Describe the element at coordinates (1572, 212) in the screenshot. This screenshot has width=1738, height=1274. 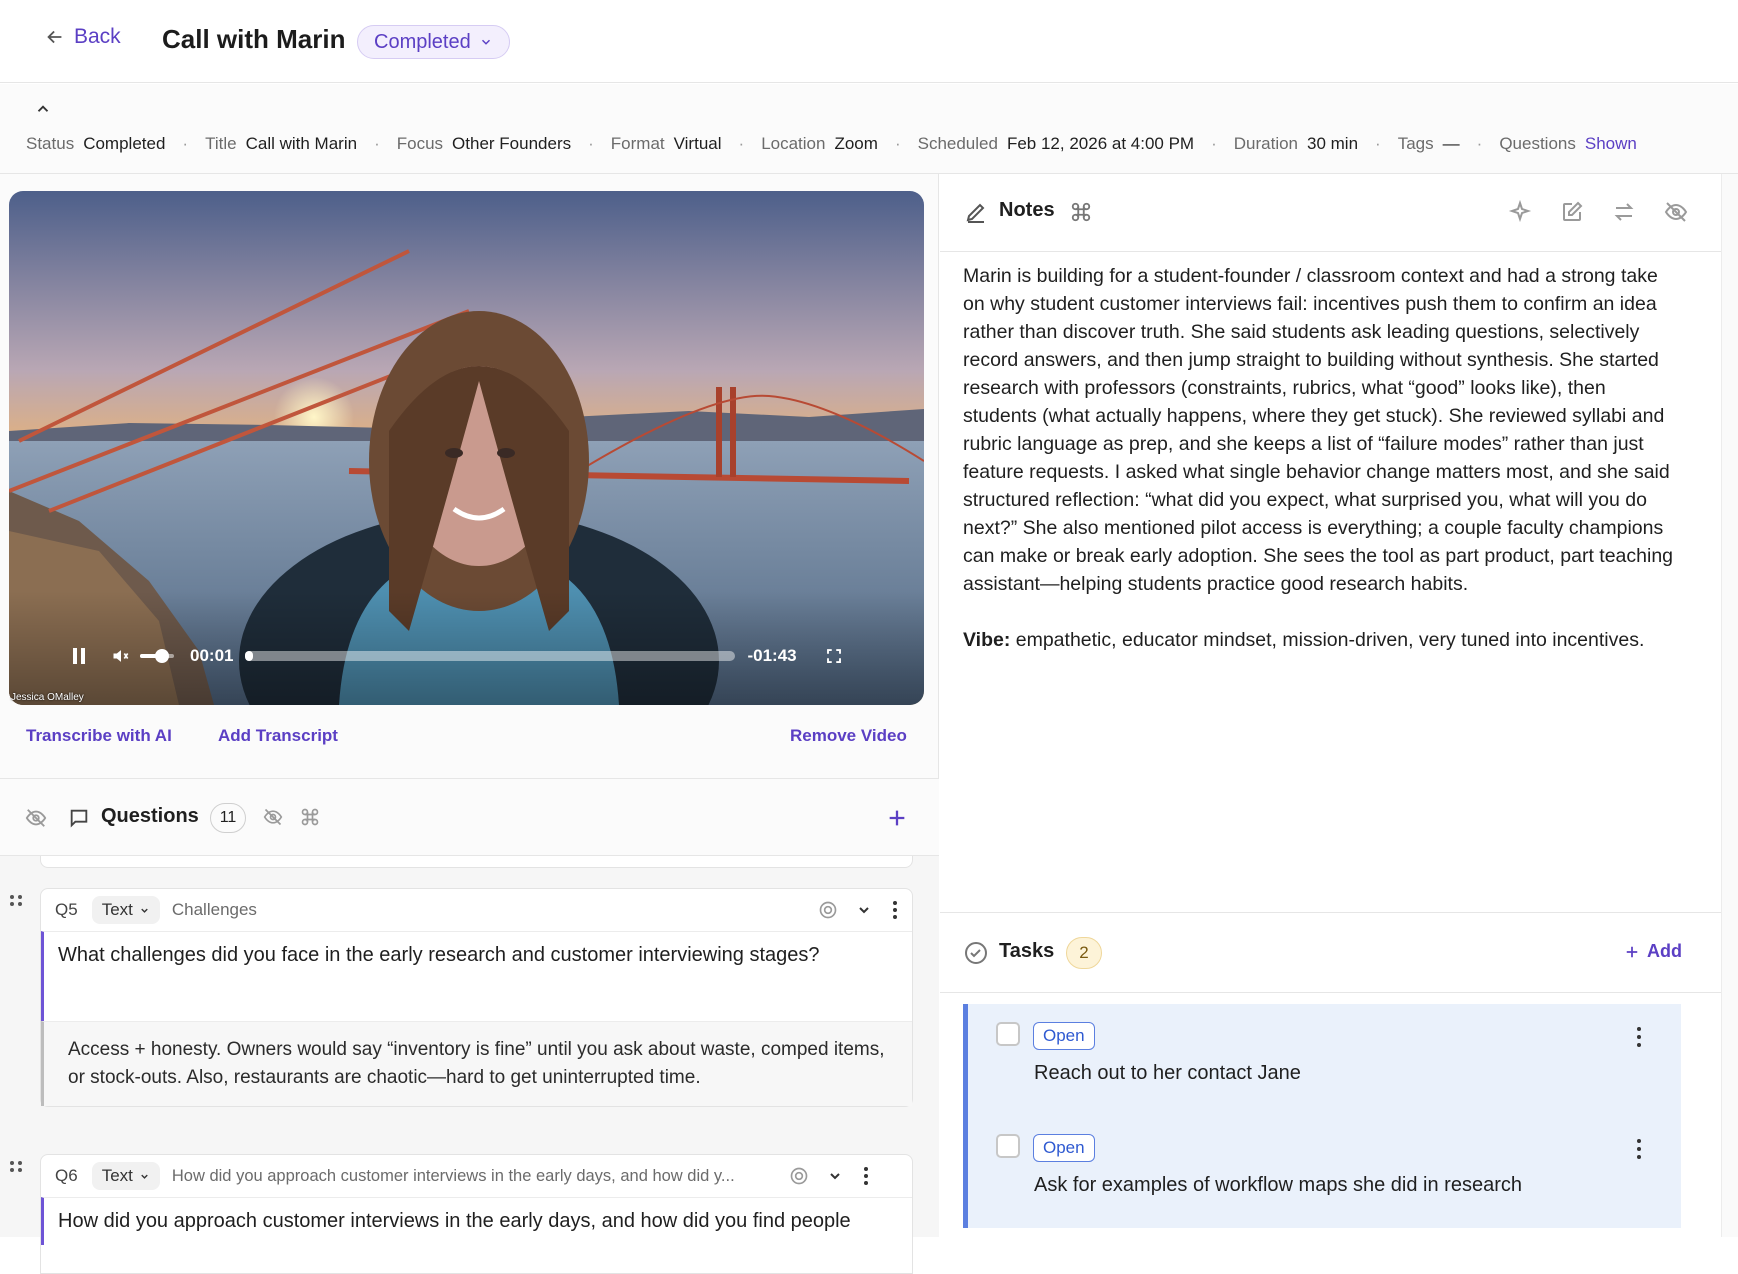
I see `edit-icon` at that location.